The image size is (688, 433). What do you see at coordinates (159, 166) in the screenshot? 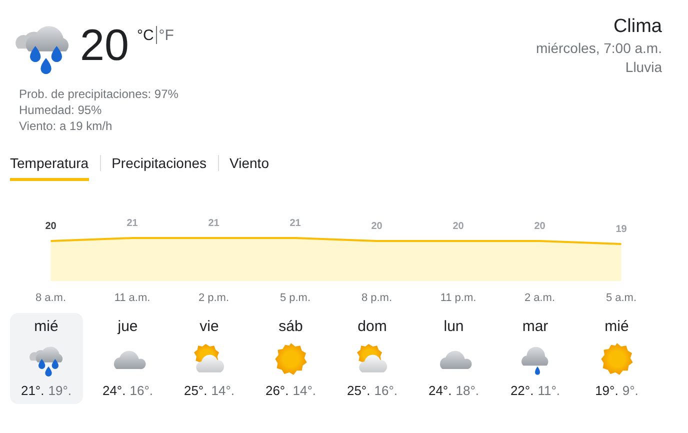
I see `tab: Precipitaciones` at bounding box center [159, 166].